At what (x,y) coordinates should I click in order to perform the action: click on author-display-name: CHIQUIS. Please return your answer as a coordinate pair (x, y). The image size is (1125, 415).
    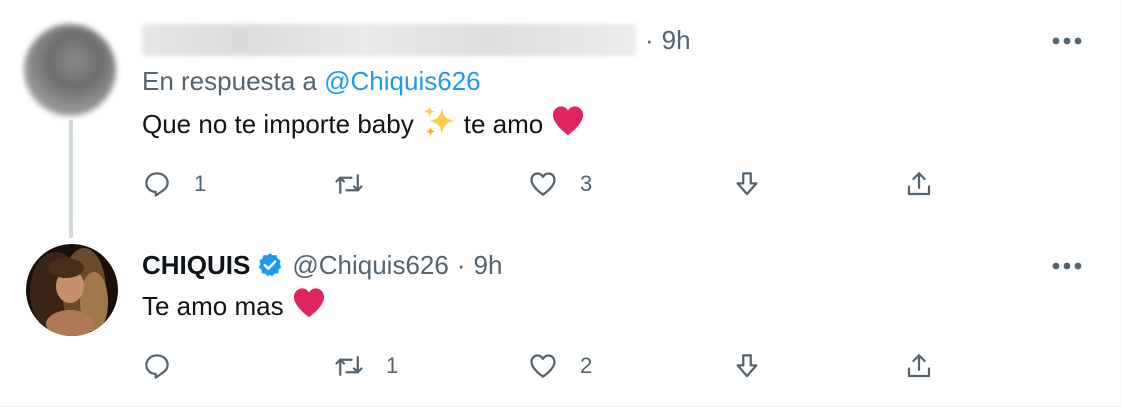
    Looking at the image, I should click on (196, 265).